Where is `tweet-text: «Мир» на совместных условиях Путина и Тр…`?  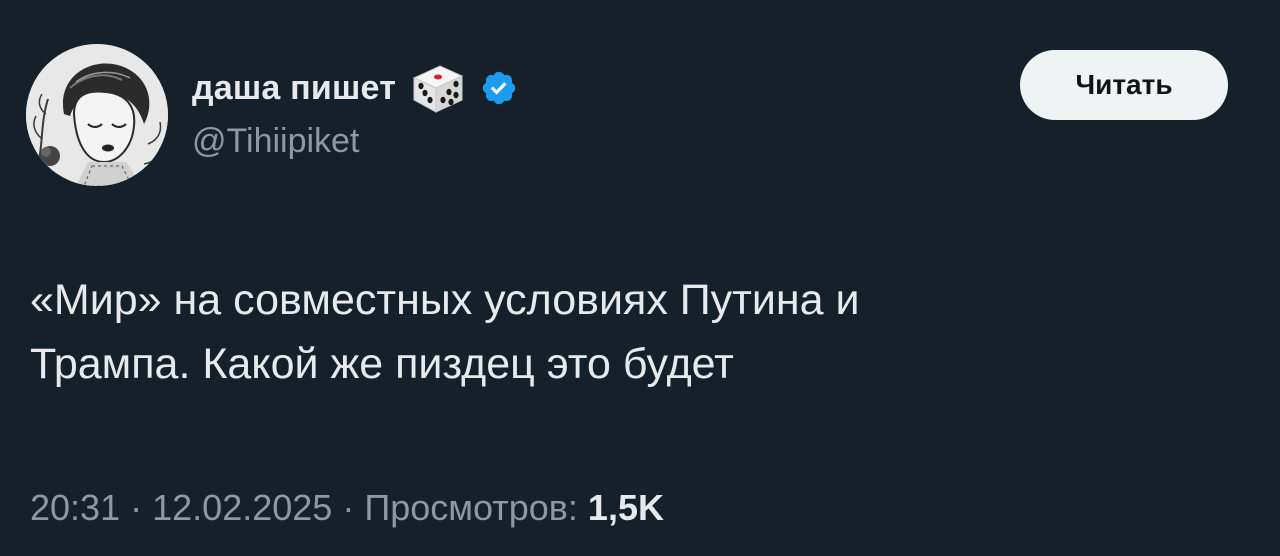
tweet-text: «Мир» на совместных условиях Путина и Тр… is located at coordinates (445, 332).